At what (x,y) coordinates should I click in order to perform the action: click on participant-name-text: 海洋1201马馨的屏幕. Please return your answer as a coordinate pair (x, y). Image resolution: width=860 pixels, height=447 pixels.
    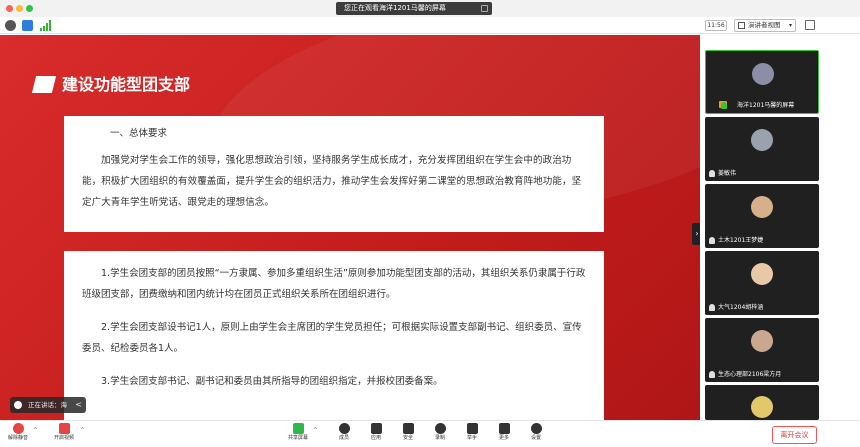
    Looking at the image, I should click on (766, 105).